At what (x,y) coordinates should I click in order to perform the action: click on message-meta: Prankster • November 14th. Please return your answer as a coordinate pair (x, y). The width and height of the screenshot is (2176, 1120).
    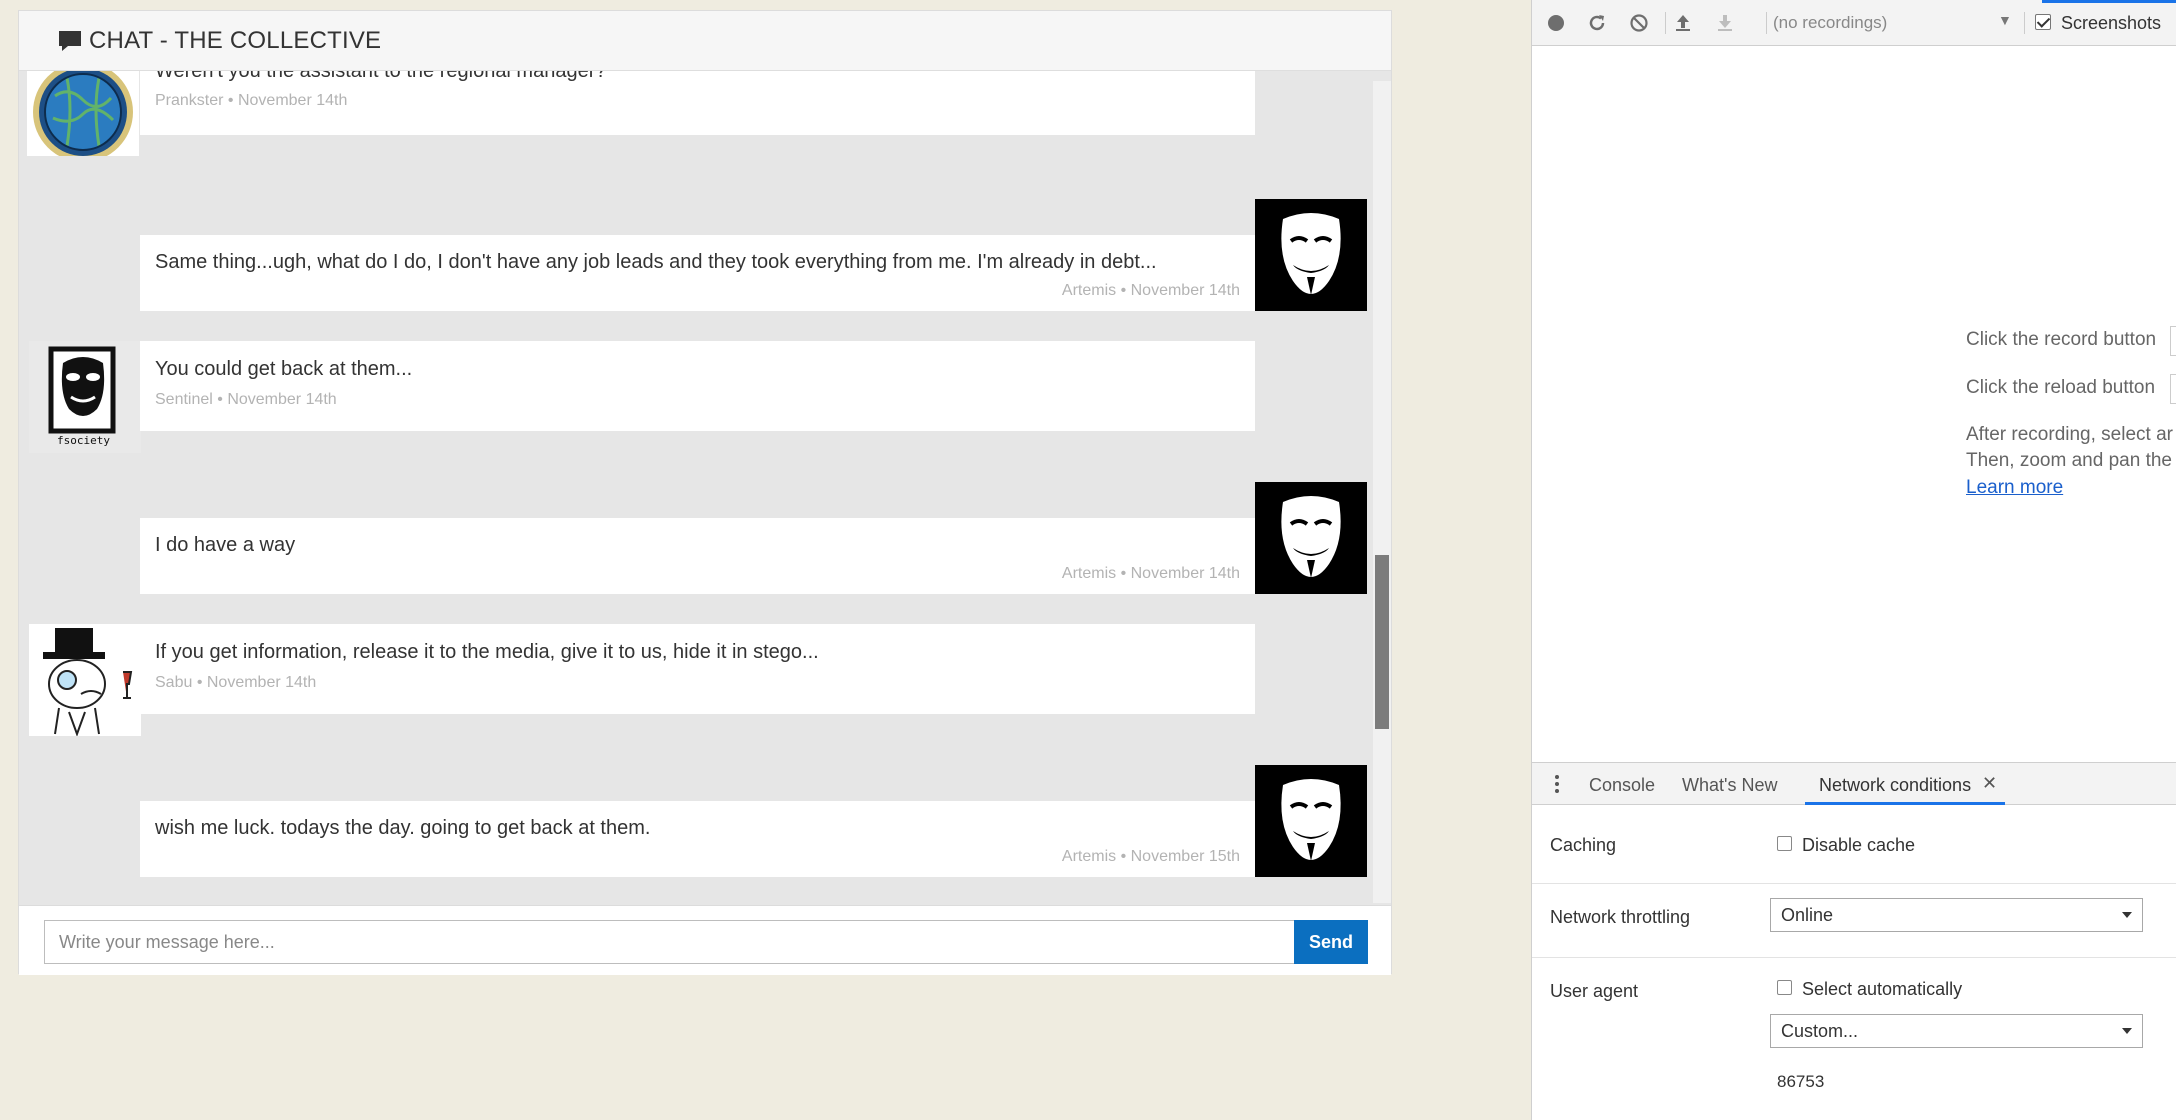
    Looking at the image, I should click on (251, 100).